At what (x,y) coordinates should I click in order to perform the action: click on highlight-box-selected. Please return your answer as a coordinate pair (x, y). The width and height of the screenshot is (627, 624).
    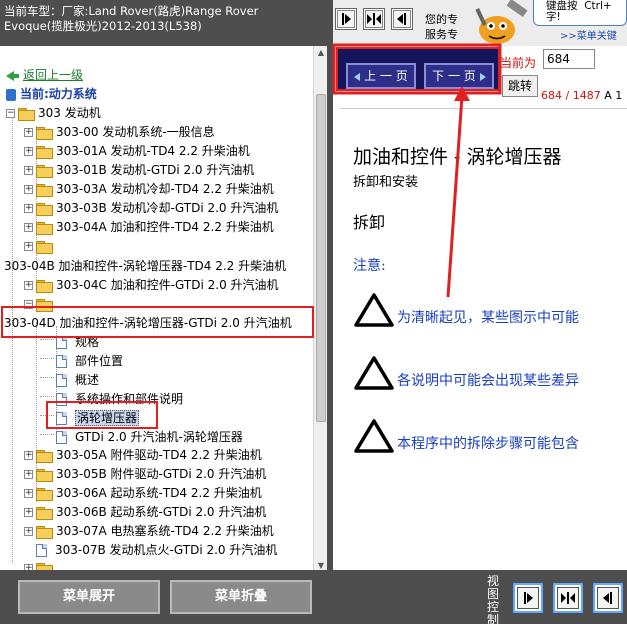
    Looking at the image, I should click on (102, 415).